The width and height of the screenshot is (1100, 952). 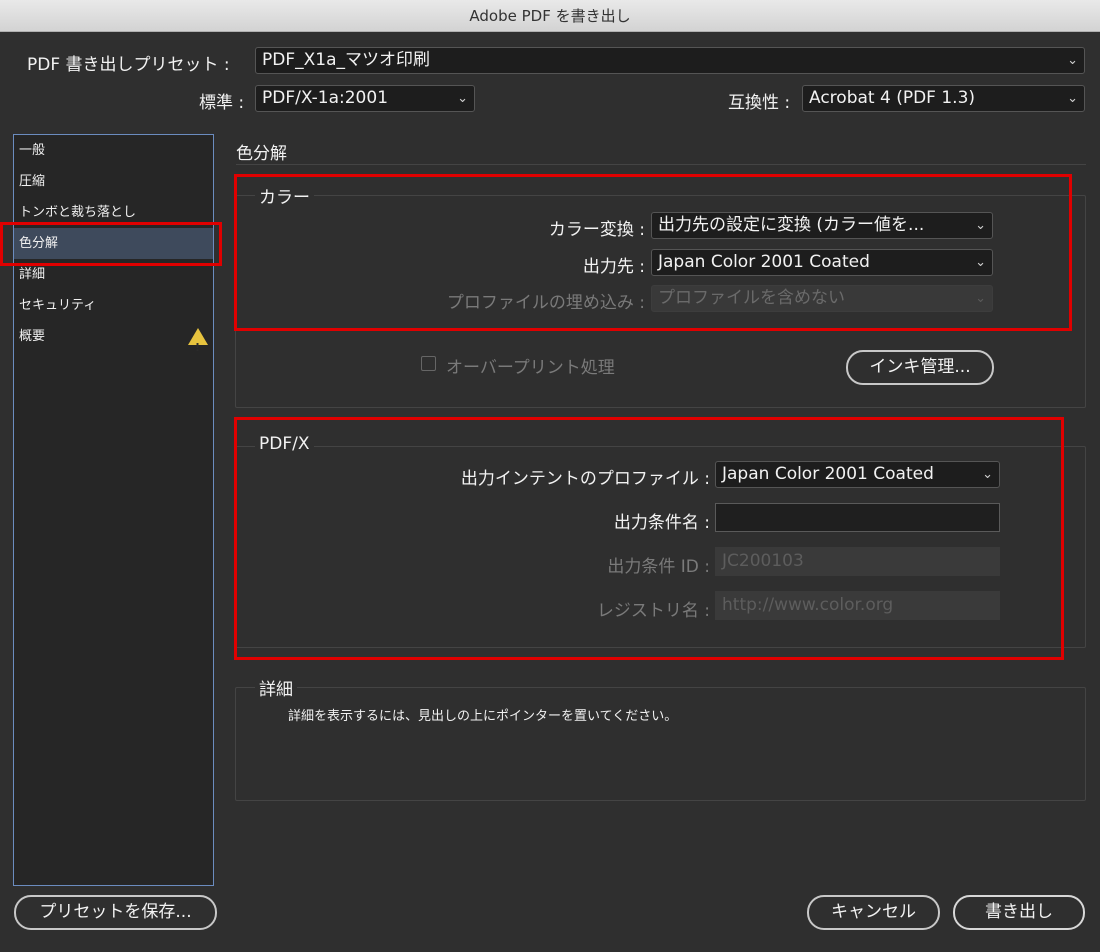 What do you see at coordinates (113, 212) in the screenshot?
I see `sidebar-item-marks-bleeds: トンボと裁ち落とし` at bounding box center [113, 212].